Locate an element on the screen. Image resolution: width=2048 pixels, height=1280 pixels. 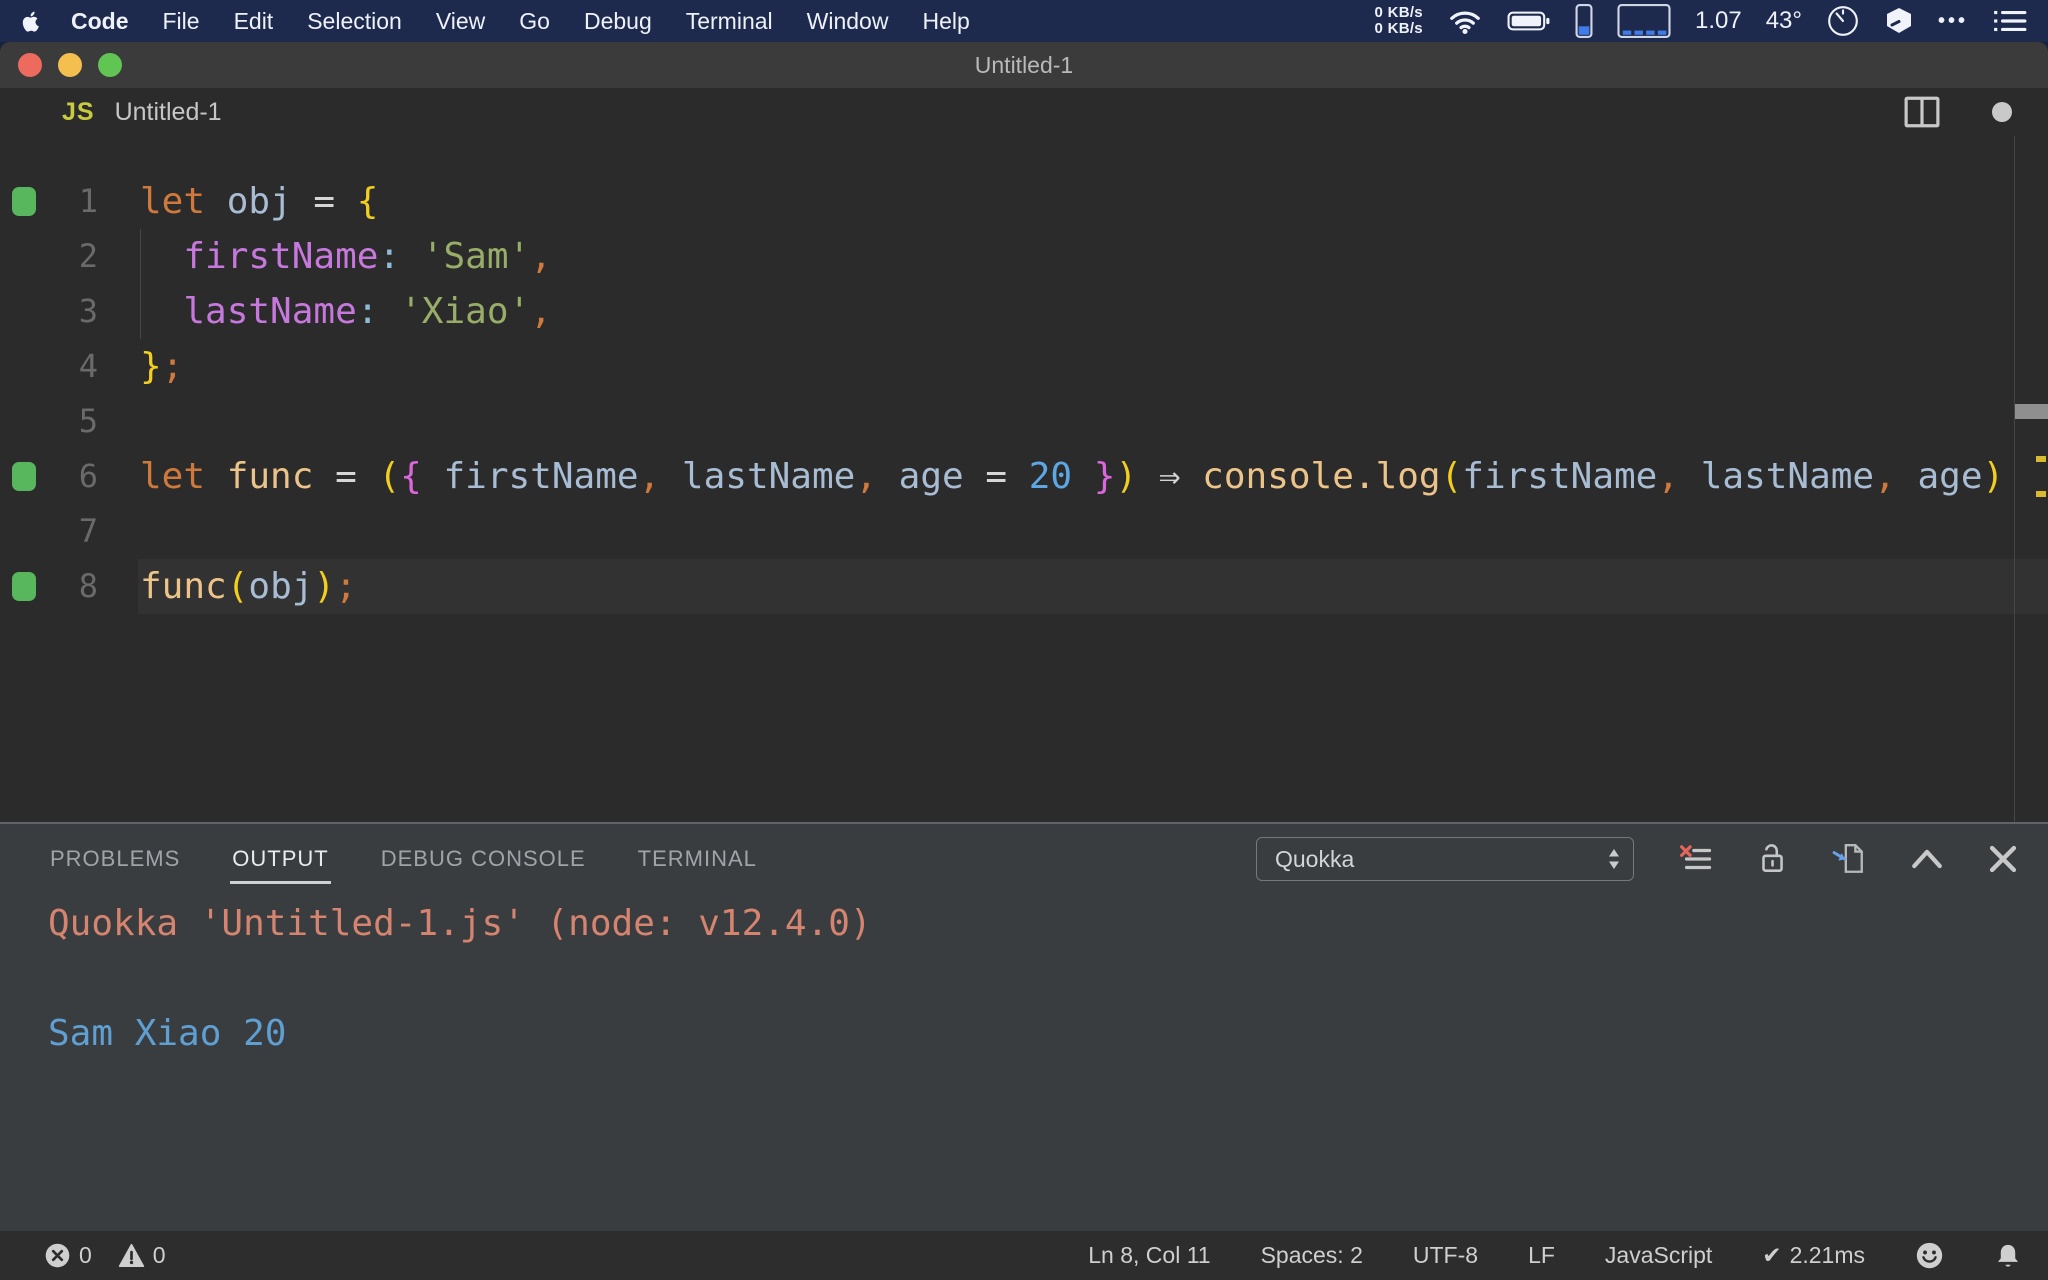
wifi-icon is located at coordinates (1465, 21).